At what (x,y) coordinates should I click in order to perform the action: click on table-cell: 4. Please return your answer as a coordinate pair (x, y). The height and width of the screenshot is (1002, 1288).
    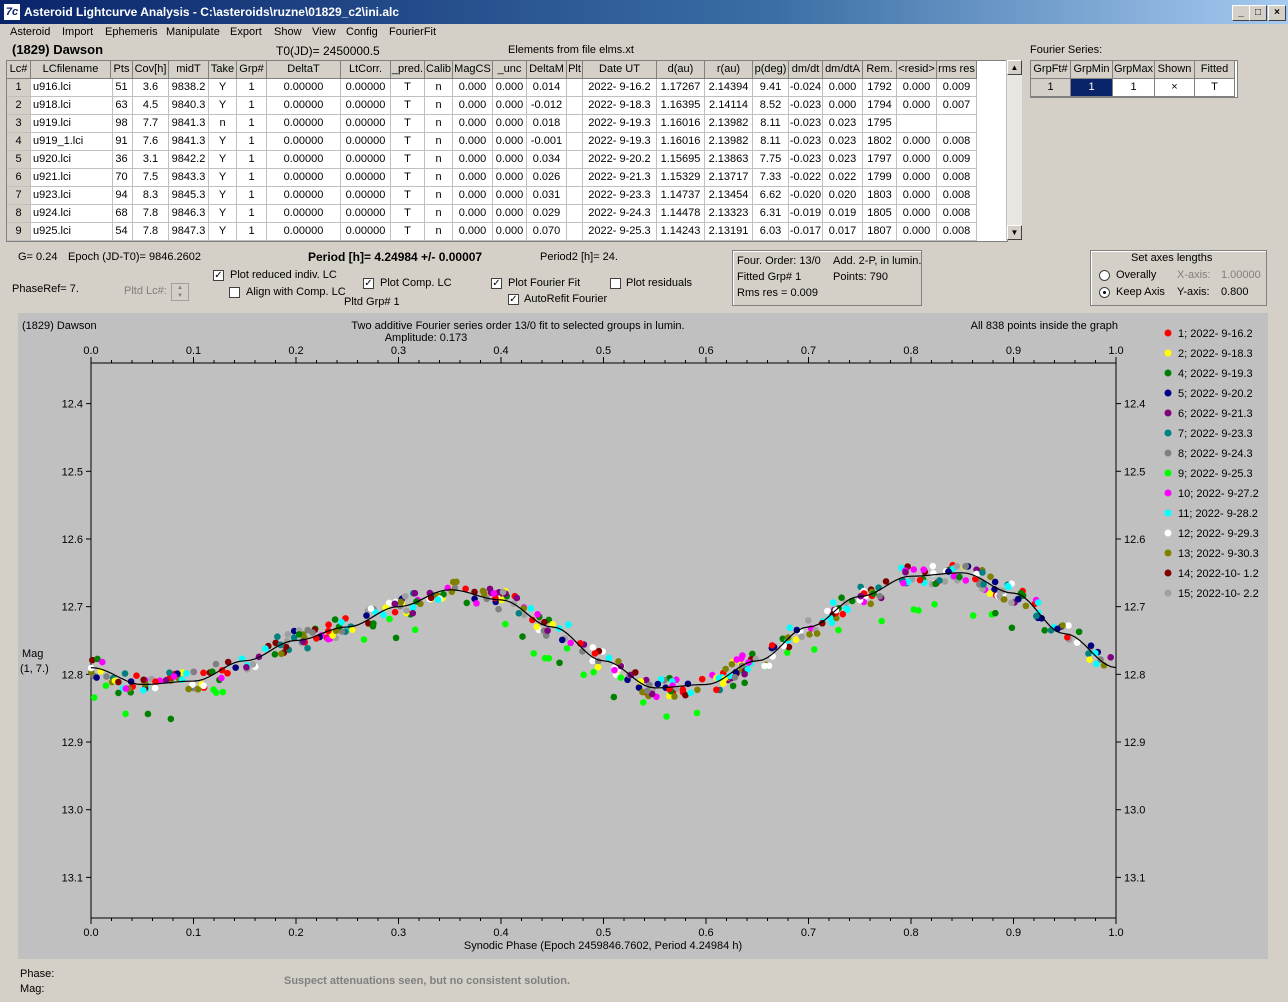
    Looking at the image, I should click on (19, 142).